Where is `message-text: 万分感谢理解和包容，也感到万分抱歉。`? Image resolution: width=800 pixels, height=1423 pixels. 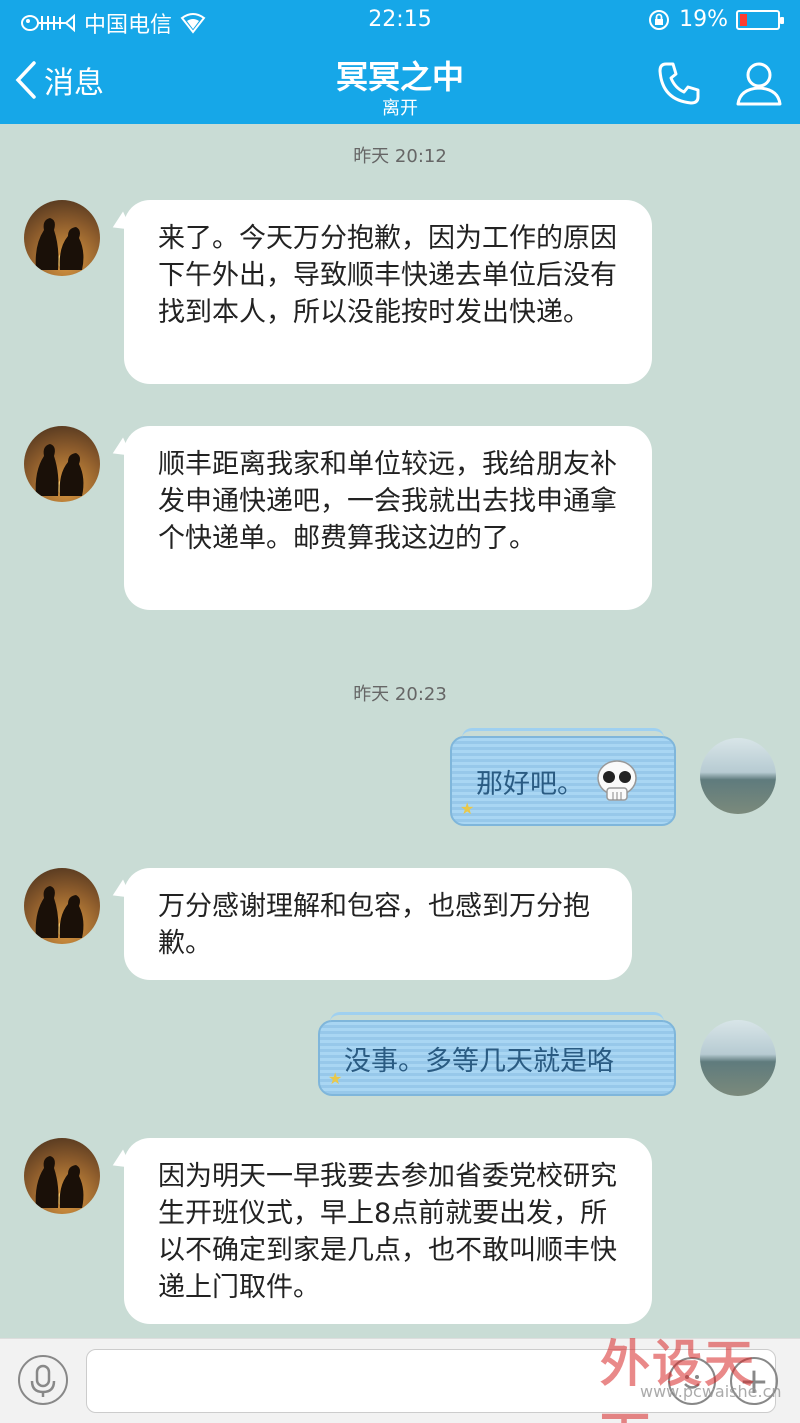 message-text: 万分感谢理解和包容，也感到万分抱歉。 is located at coordinates (374, 925).